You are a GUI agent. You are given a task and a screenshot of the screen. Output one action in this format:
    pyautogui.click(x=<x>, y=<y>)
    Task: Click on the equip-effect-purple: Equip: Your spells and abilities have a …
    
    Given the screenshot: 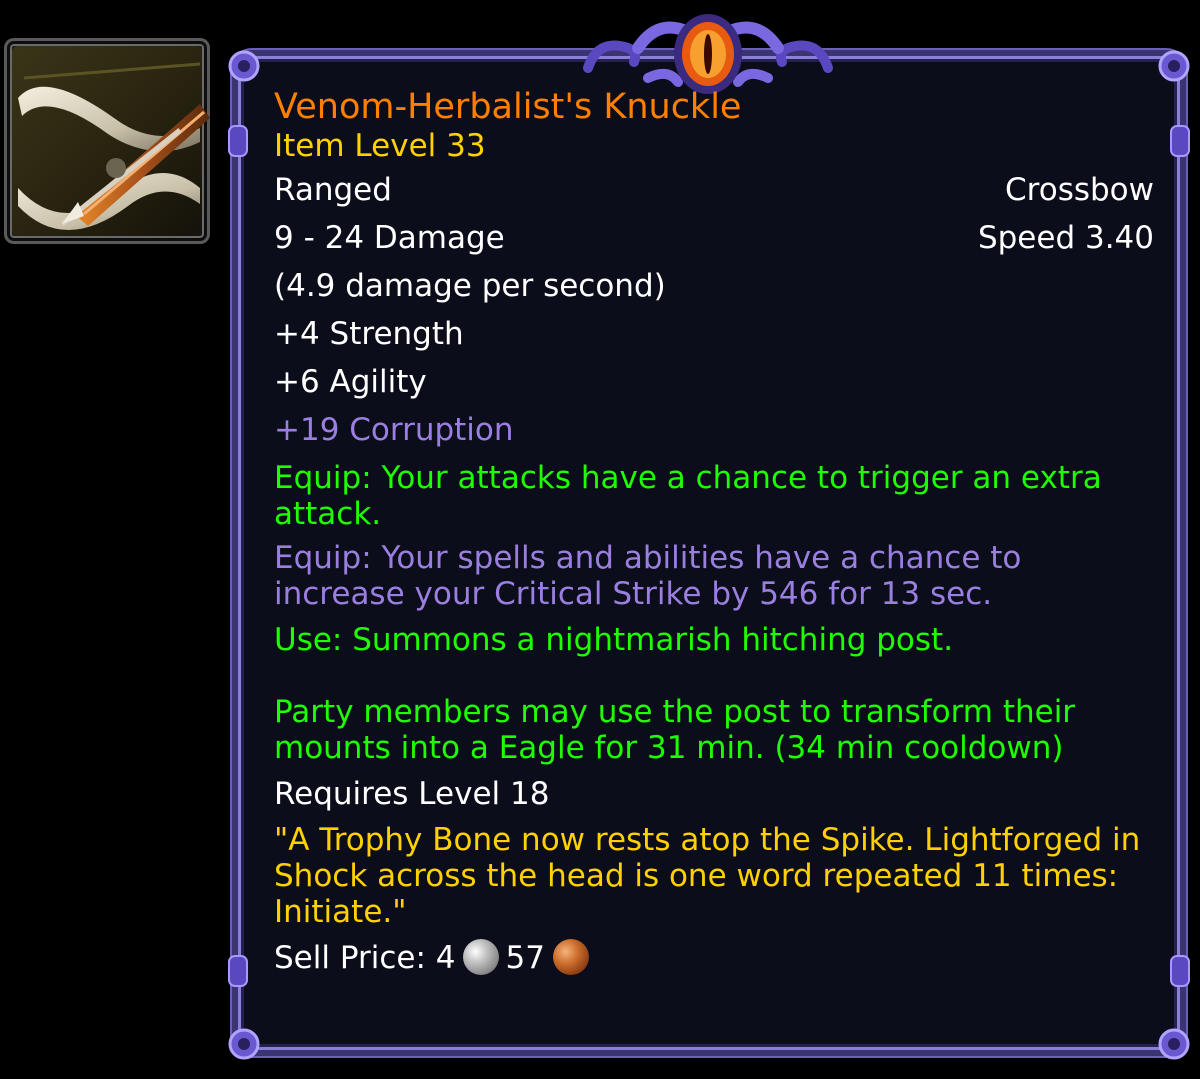 What is the action you would take?
    pyautogui.click(x=648, y=576)
    